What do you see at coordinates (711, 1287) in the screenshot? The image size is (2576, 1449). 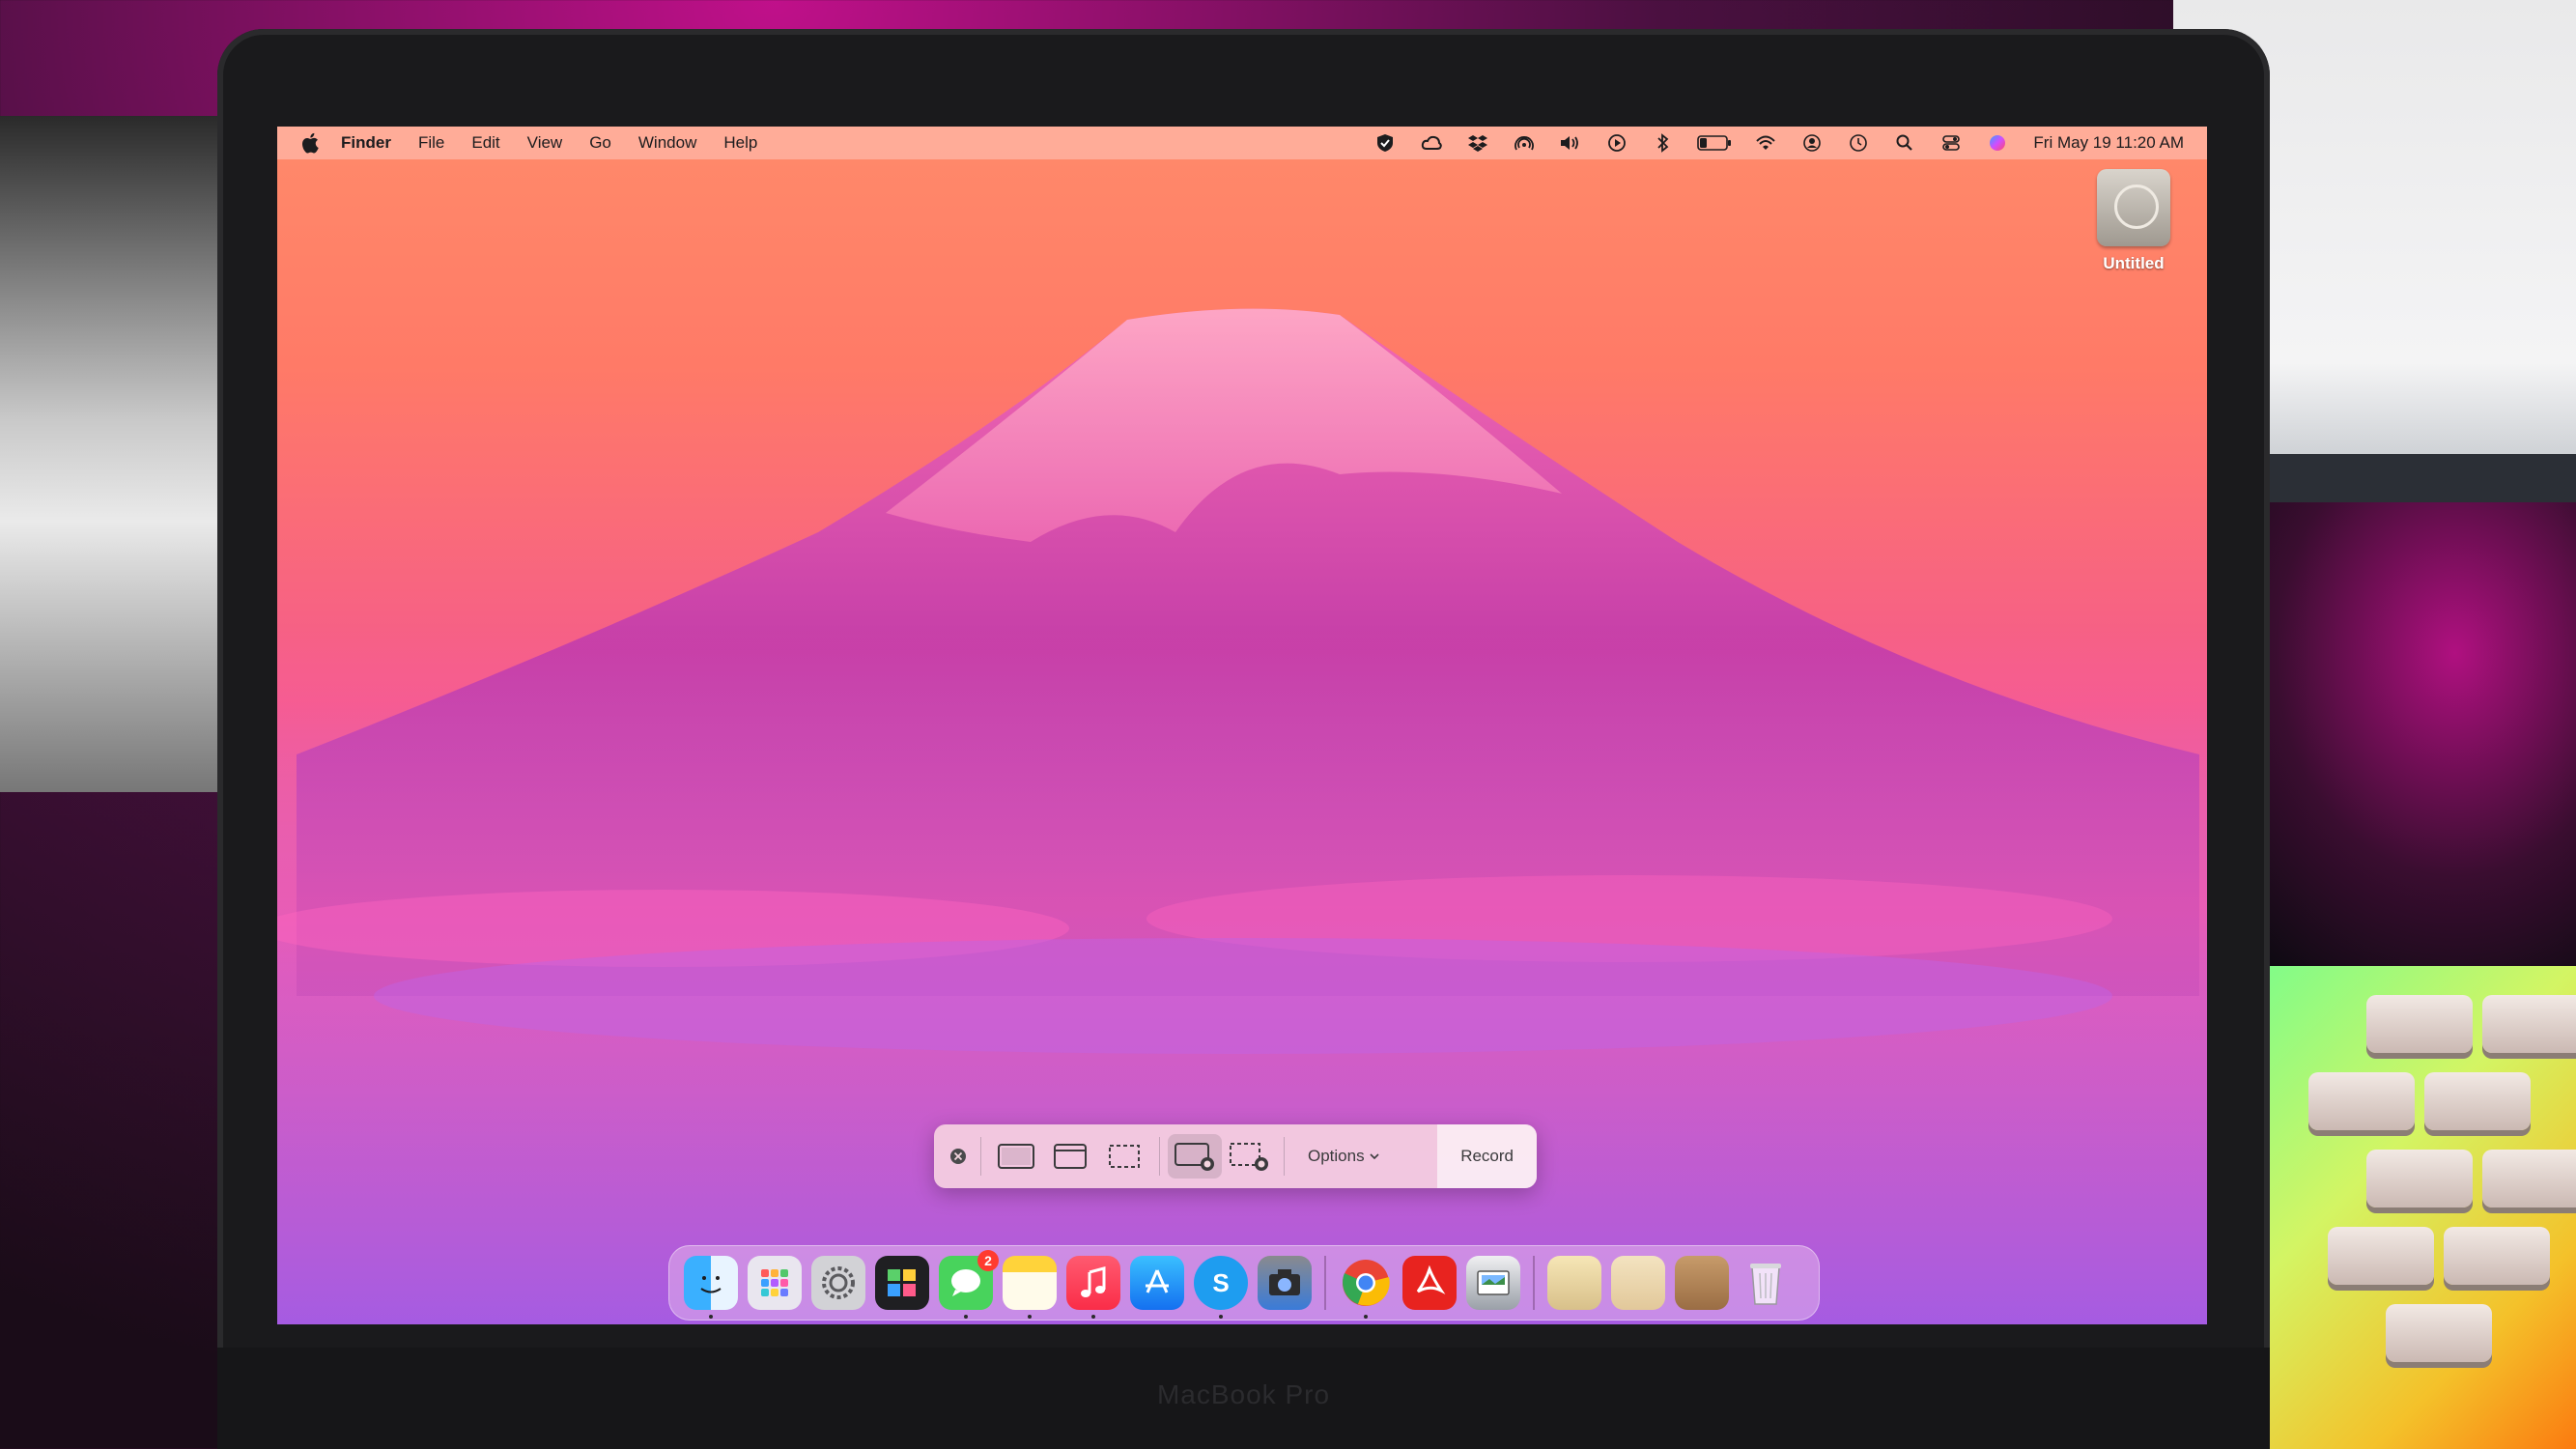 I see `finder-icon` at bounding box center [711, 1287].